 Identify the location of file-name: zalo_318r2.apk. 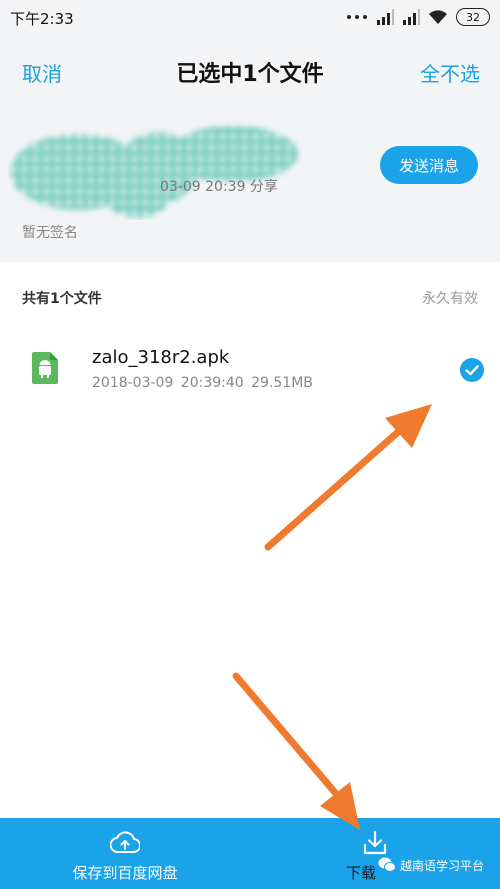
(161, 357).